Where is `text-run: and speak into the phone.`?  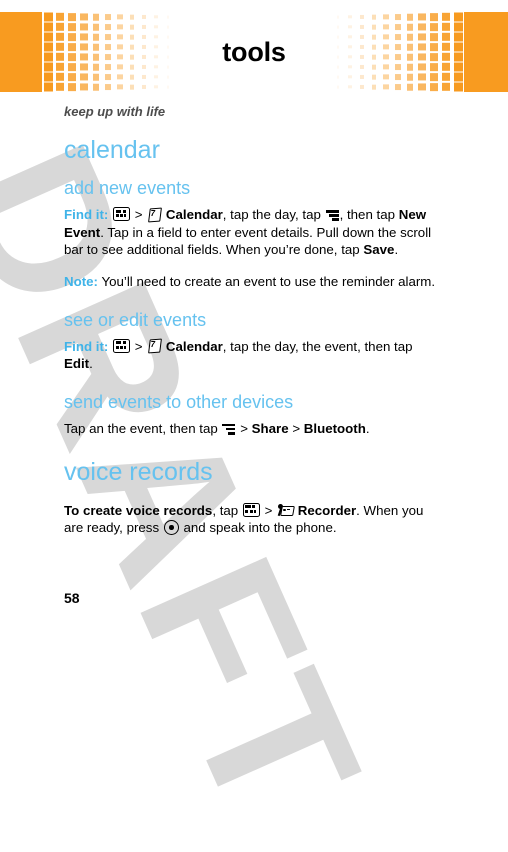
text-run: and speak into the phone. is located at coordinates (260, 528).